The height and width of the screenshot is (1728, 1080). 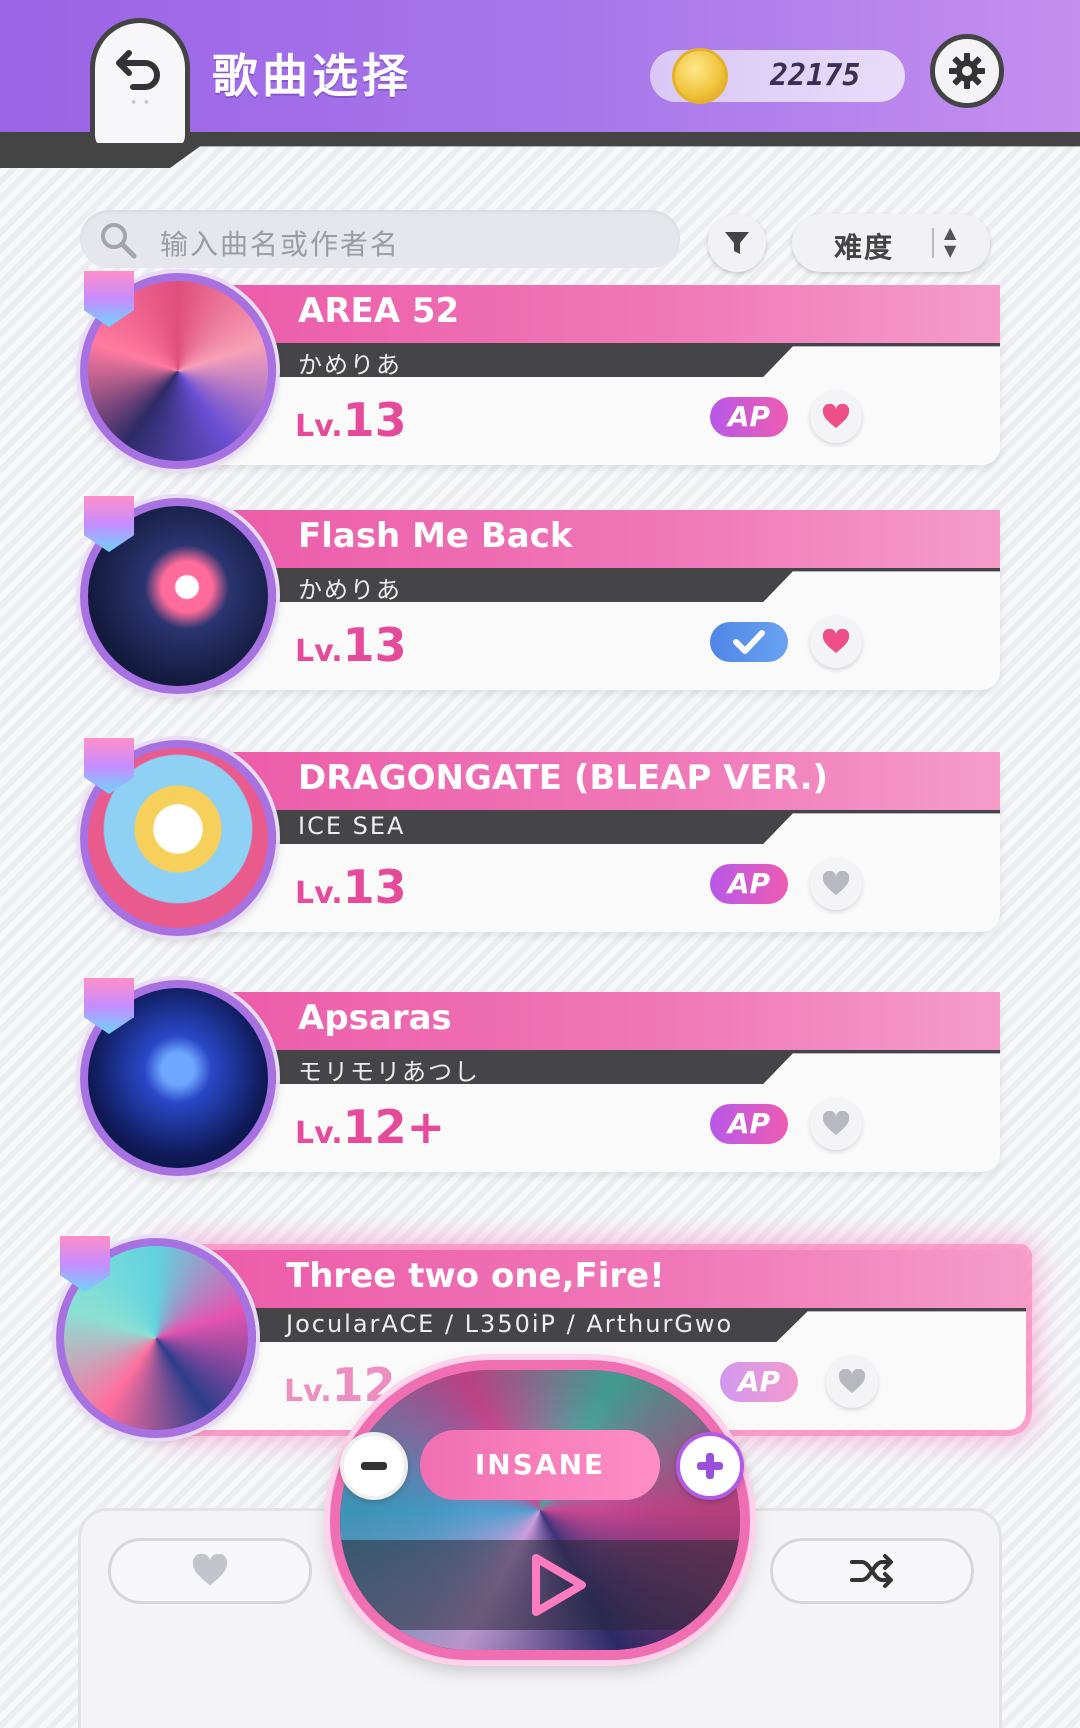 I want to click on back-button: • •, so click(x=140, y=80).